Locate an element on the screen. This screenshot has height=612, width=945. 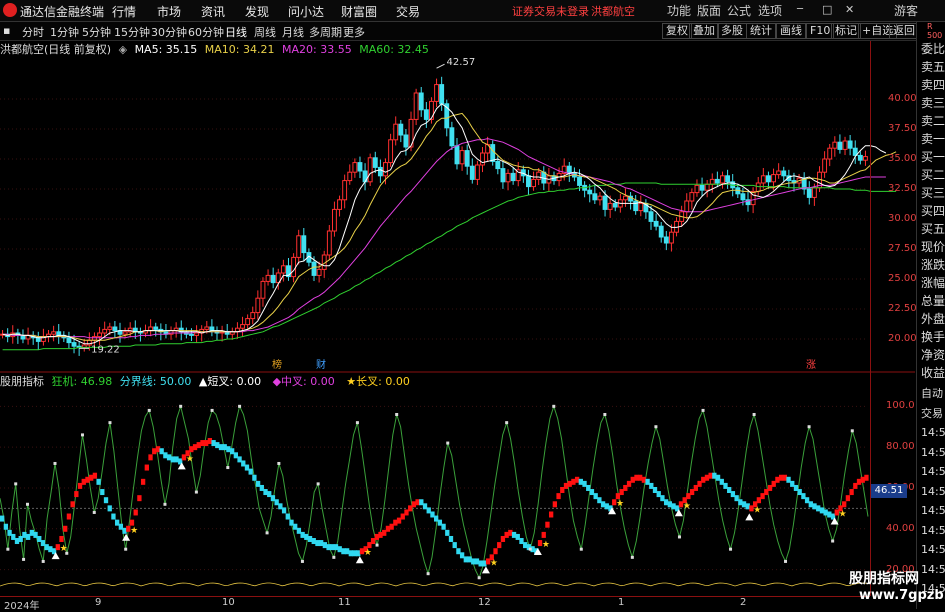
date-axis: 2024年 9 10 11 12 1 2 is located at coordinates (435, 604).